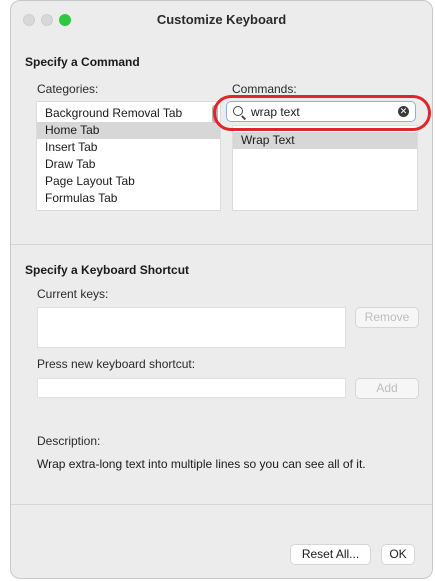 The height and width of the screenshot is (581, 435). I want to click on category-item-draw-tab: Draw Tab, so click(128, 164).